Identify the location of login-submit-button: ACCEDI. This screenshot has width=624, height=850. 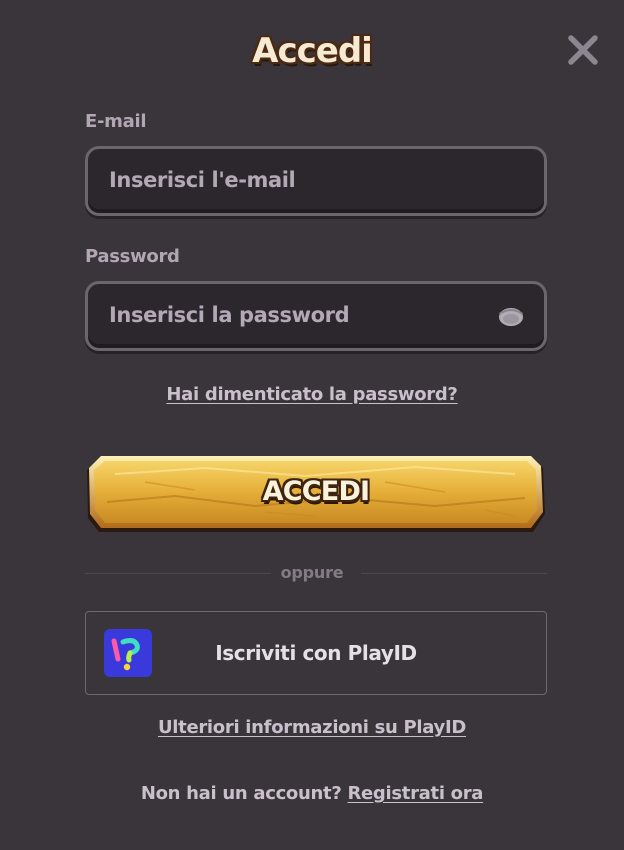
(316, 495).